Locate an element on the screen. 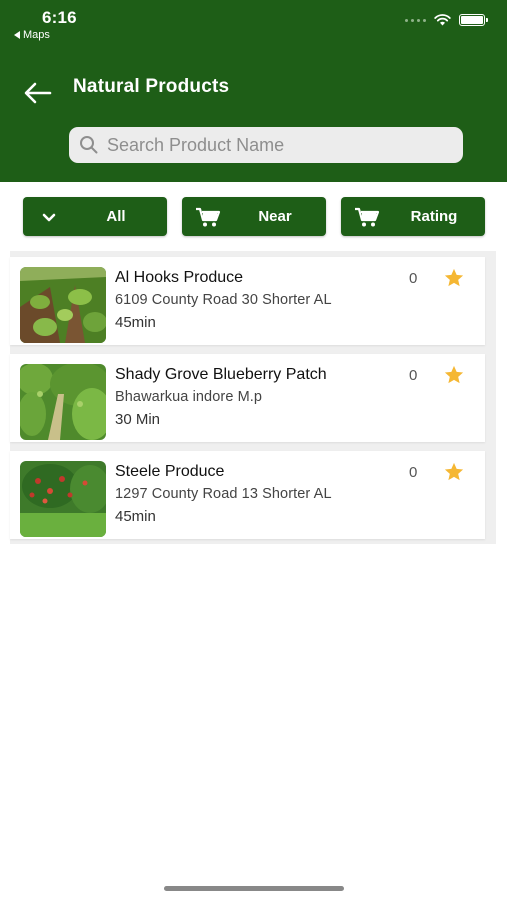 The width and height of the screenshot is (507, 900). filter-all-label: All is located at coordinates (116, 216).